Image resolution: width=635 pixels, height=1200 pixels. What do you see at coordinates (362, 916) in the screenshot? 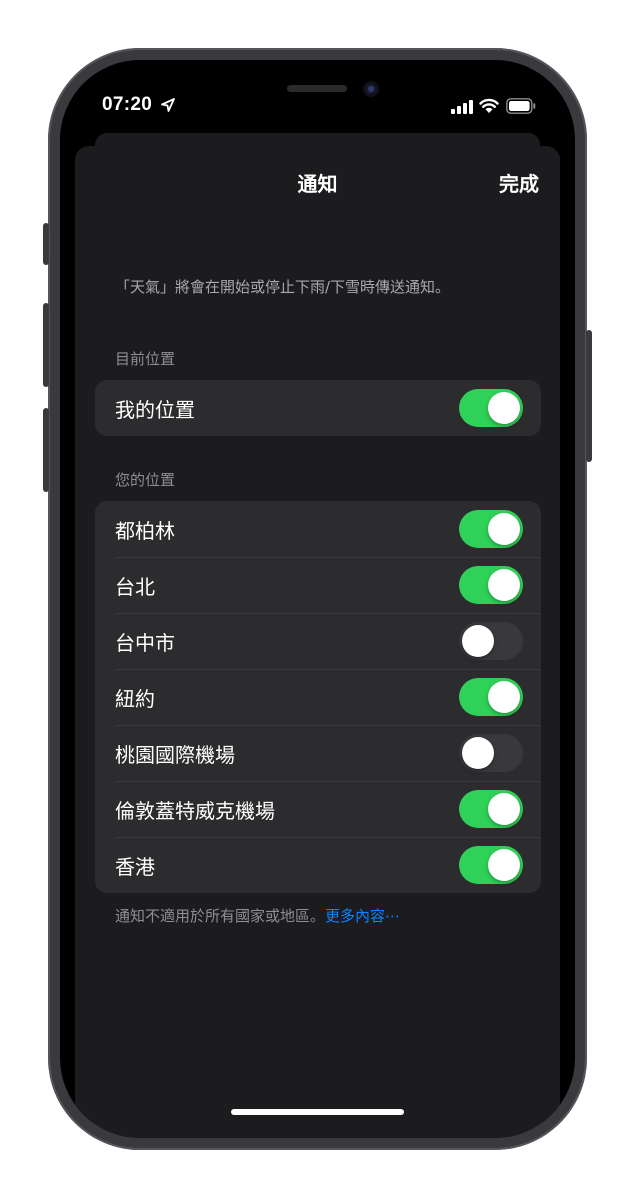
I see `more-info-link: 更多內容⋯` at bounding box center [362, 916].